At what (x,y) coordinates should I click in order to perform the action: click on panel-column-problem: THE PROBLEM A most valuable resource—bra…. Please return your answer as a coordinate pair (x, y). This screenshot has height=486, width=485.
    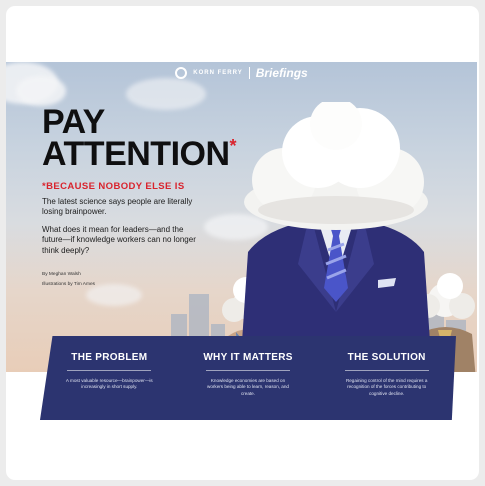
    Looking at the image, I should click on (109, 378).